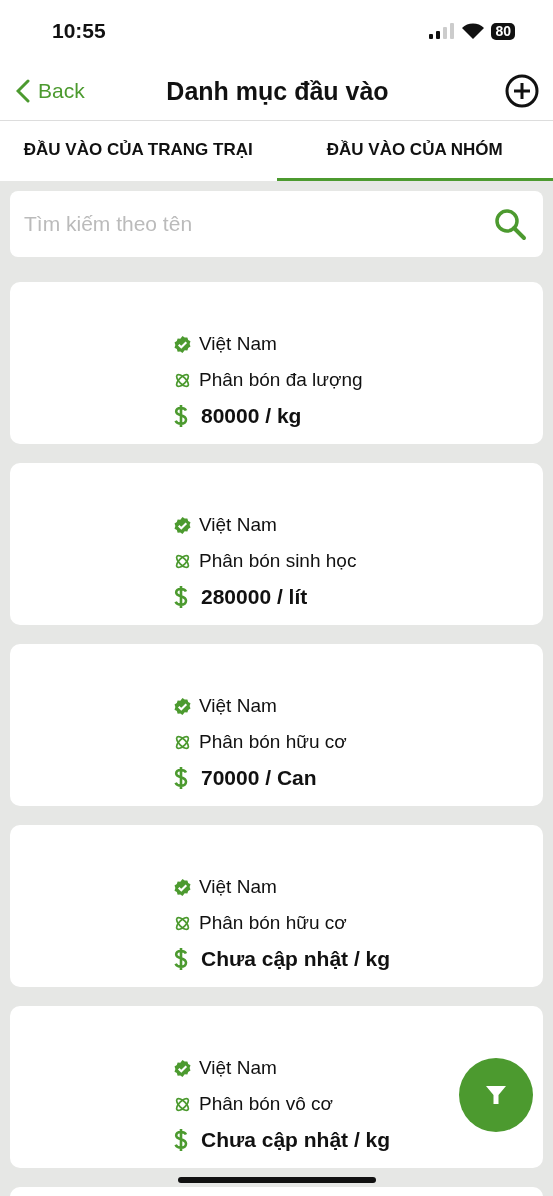 This screenshot has height=1196, width=553. What do you see at coordinates (276, 725) in the screenshot?
I see `input-card: Việt Nam Phân bón hữu cơ 70000 / Can` at bounding box center [276, 725].